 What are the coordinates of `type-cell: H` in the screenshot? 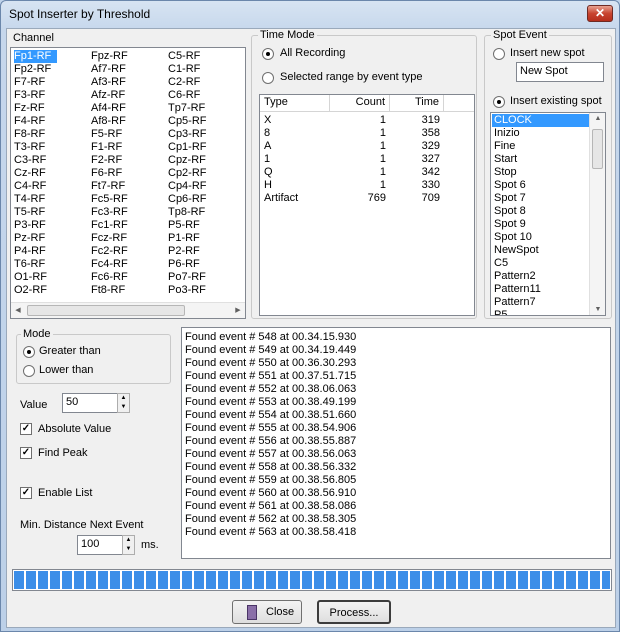 It's located at (297, 185).